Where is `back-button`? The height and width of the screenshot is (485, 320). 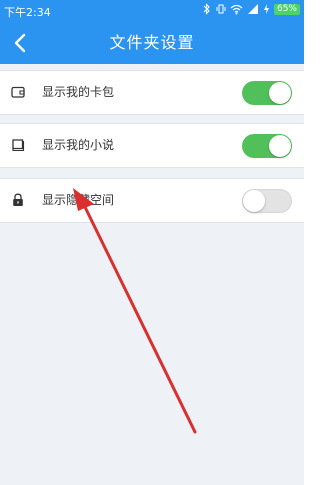 back-button is located at coordinates (21, 43).